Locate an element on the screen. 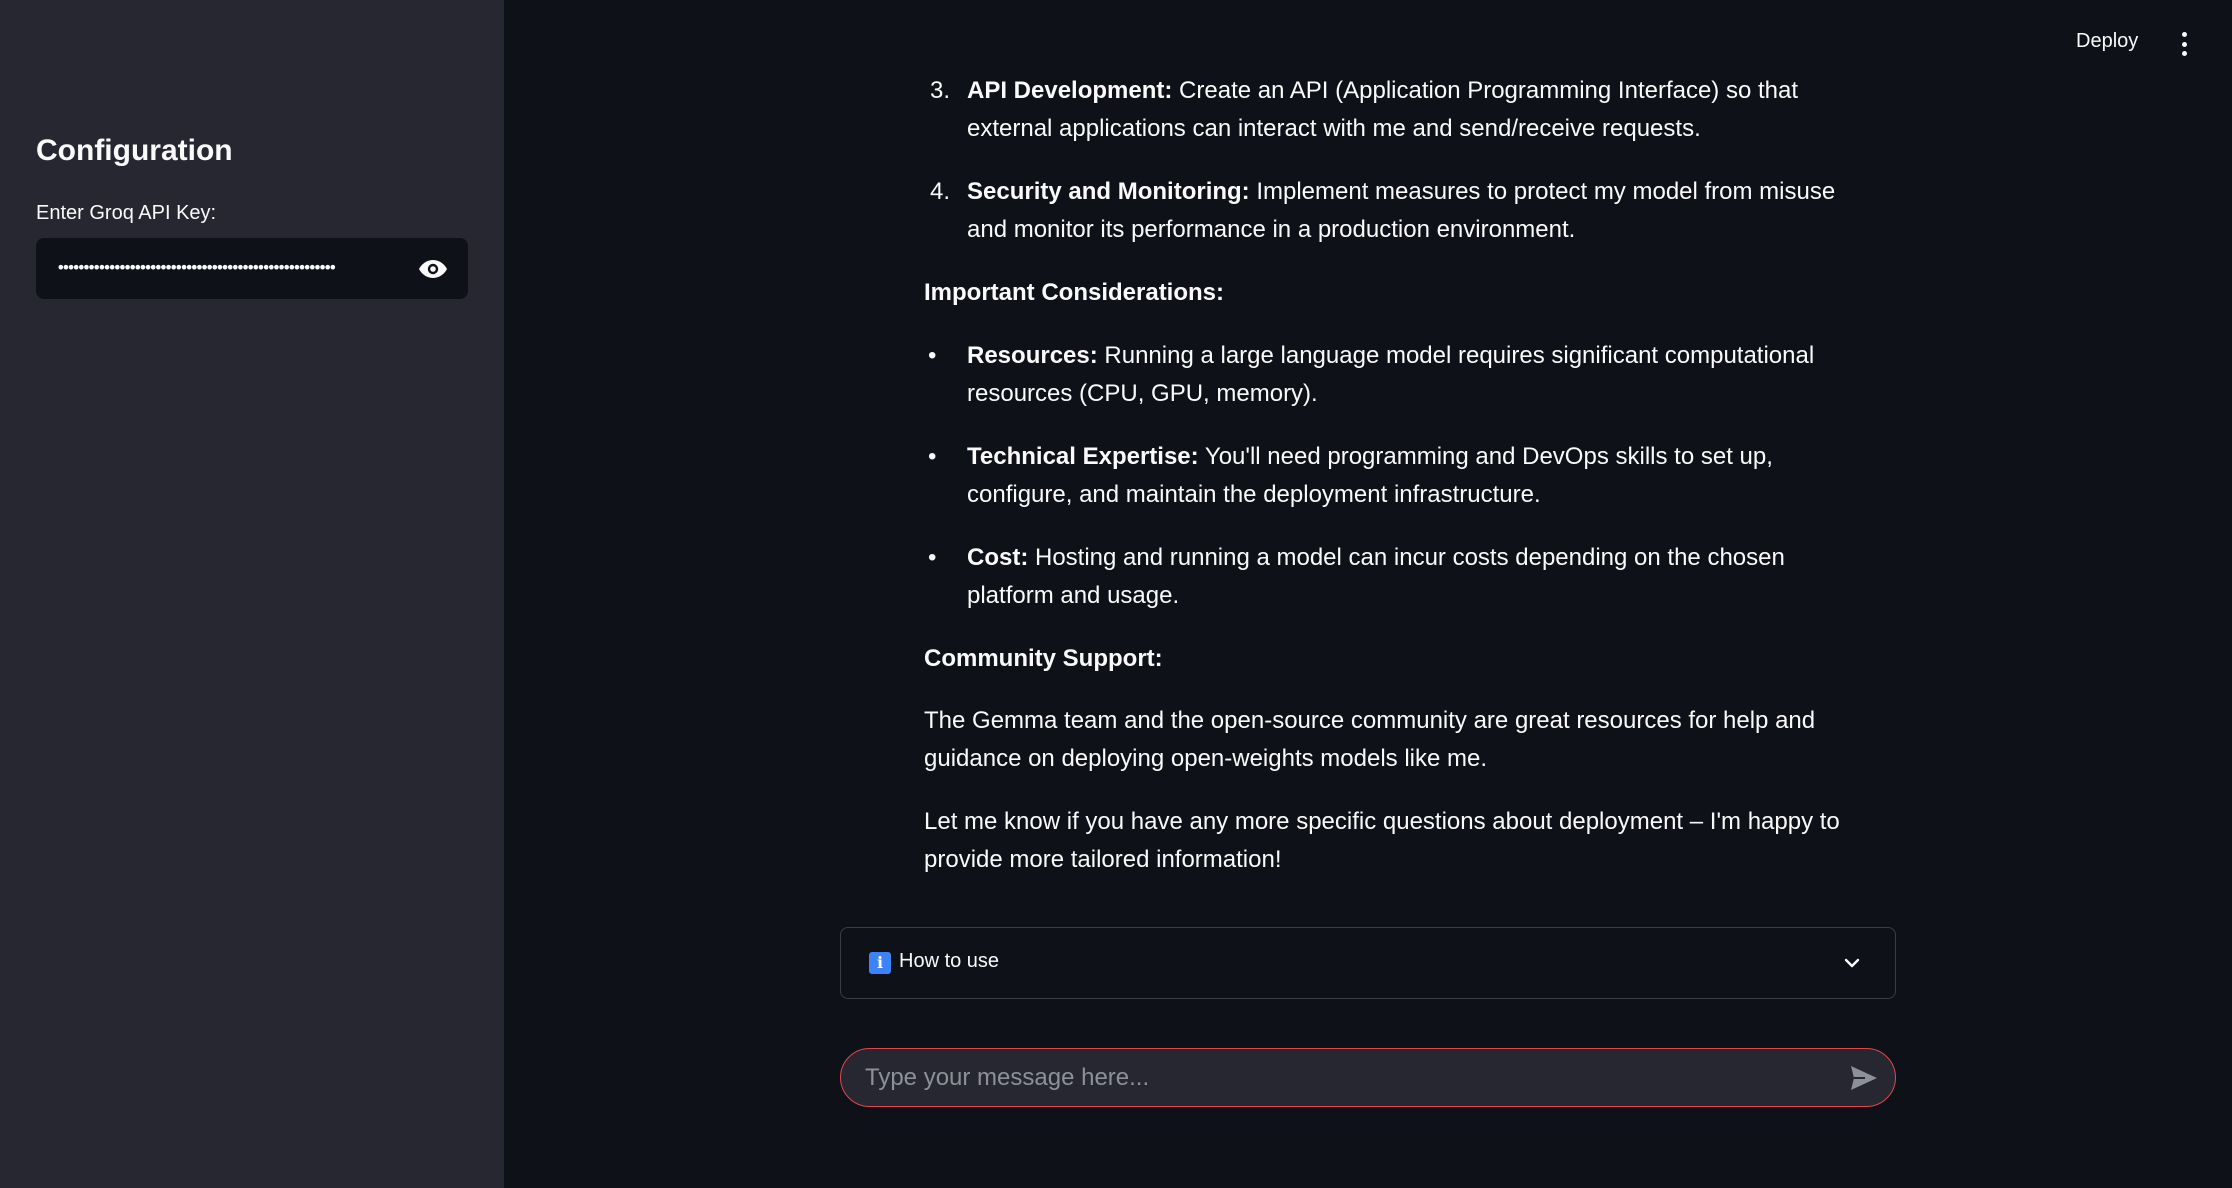  chevron-down-icon is located at coordinates (1852, 963).